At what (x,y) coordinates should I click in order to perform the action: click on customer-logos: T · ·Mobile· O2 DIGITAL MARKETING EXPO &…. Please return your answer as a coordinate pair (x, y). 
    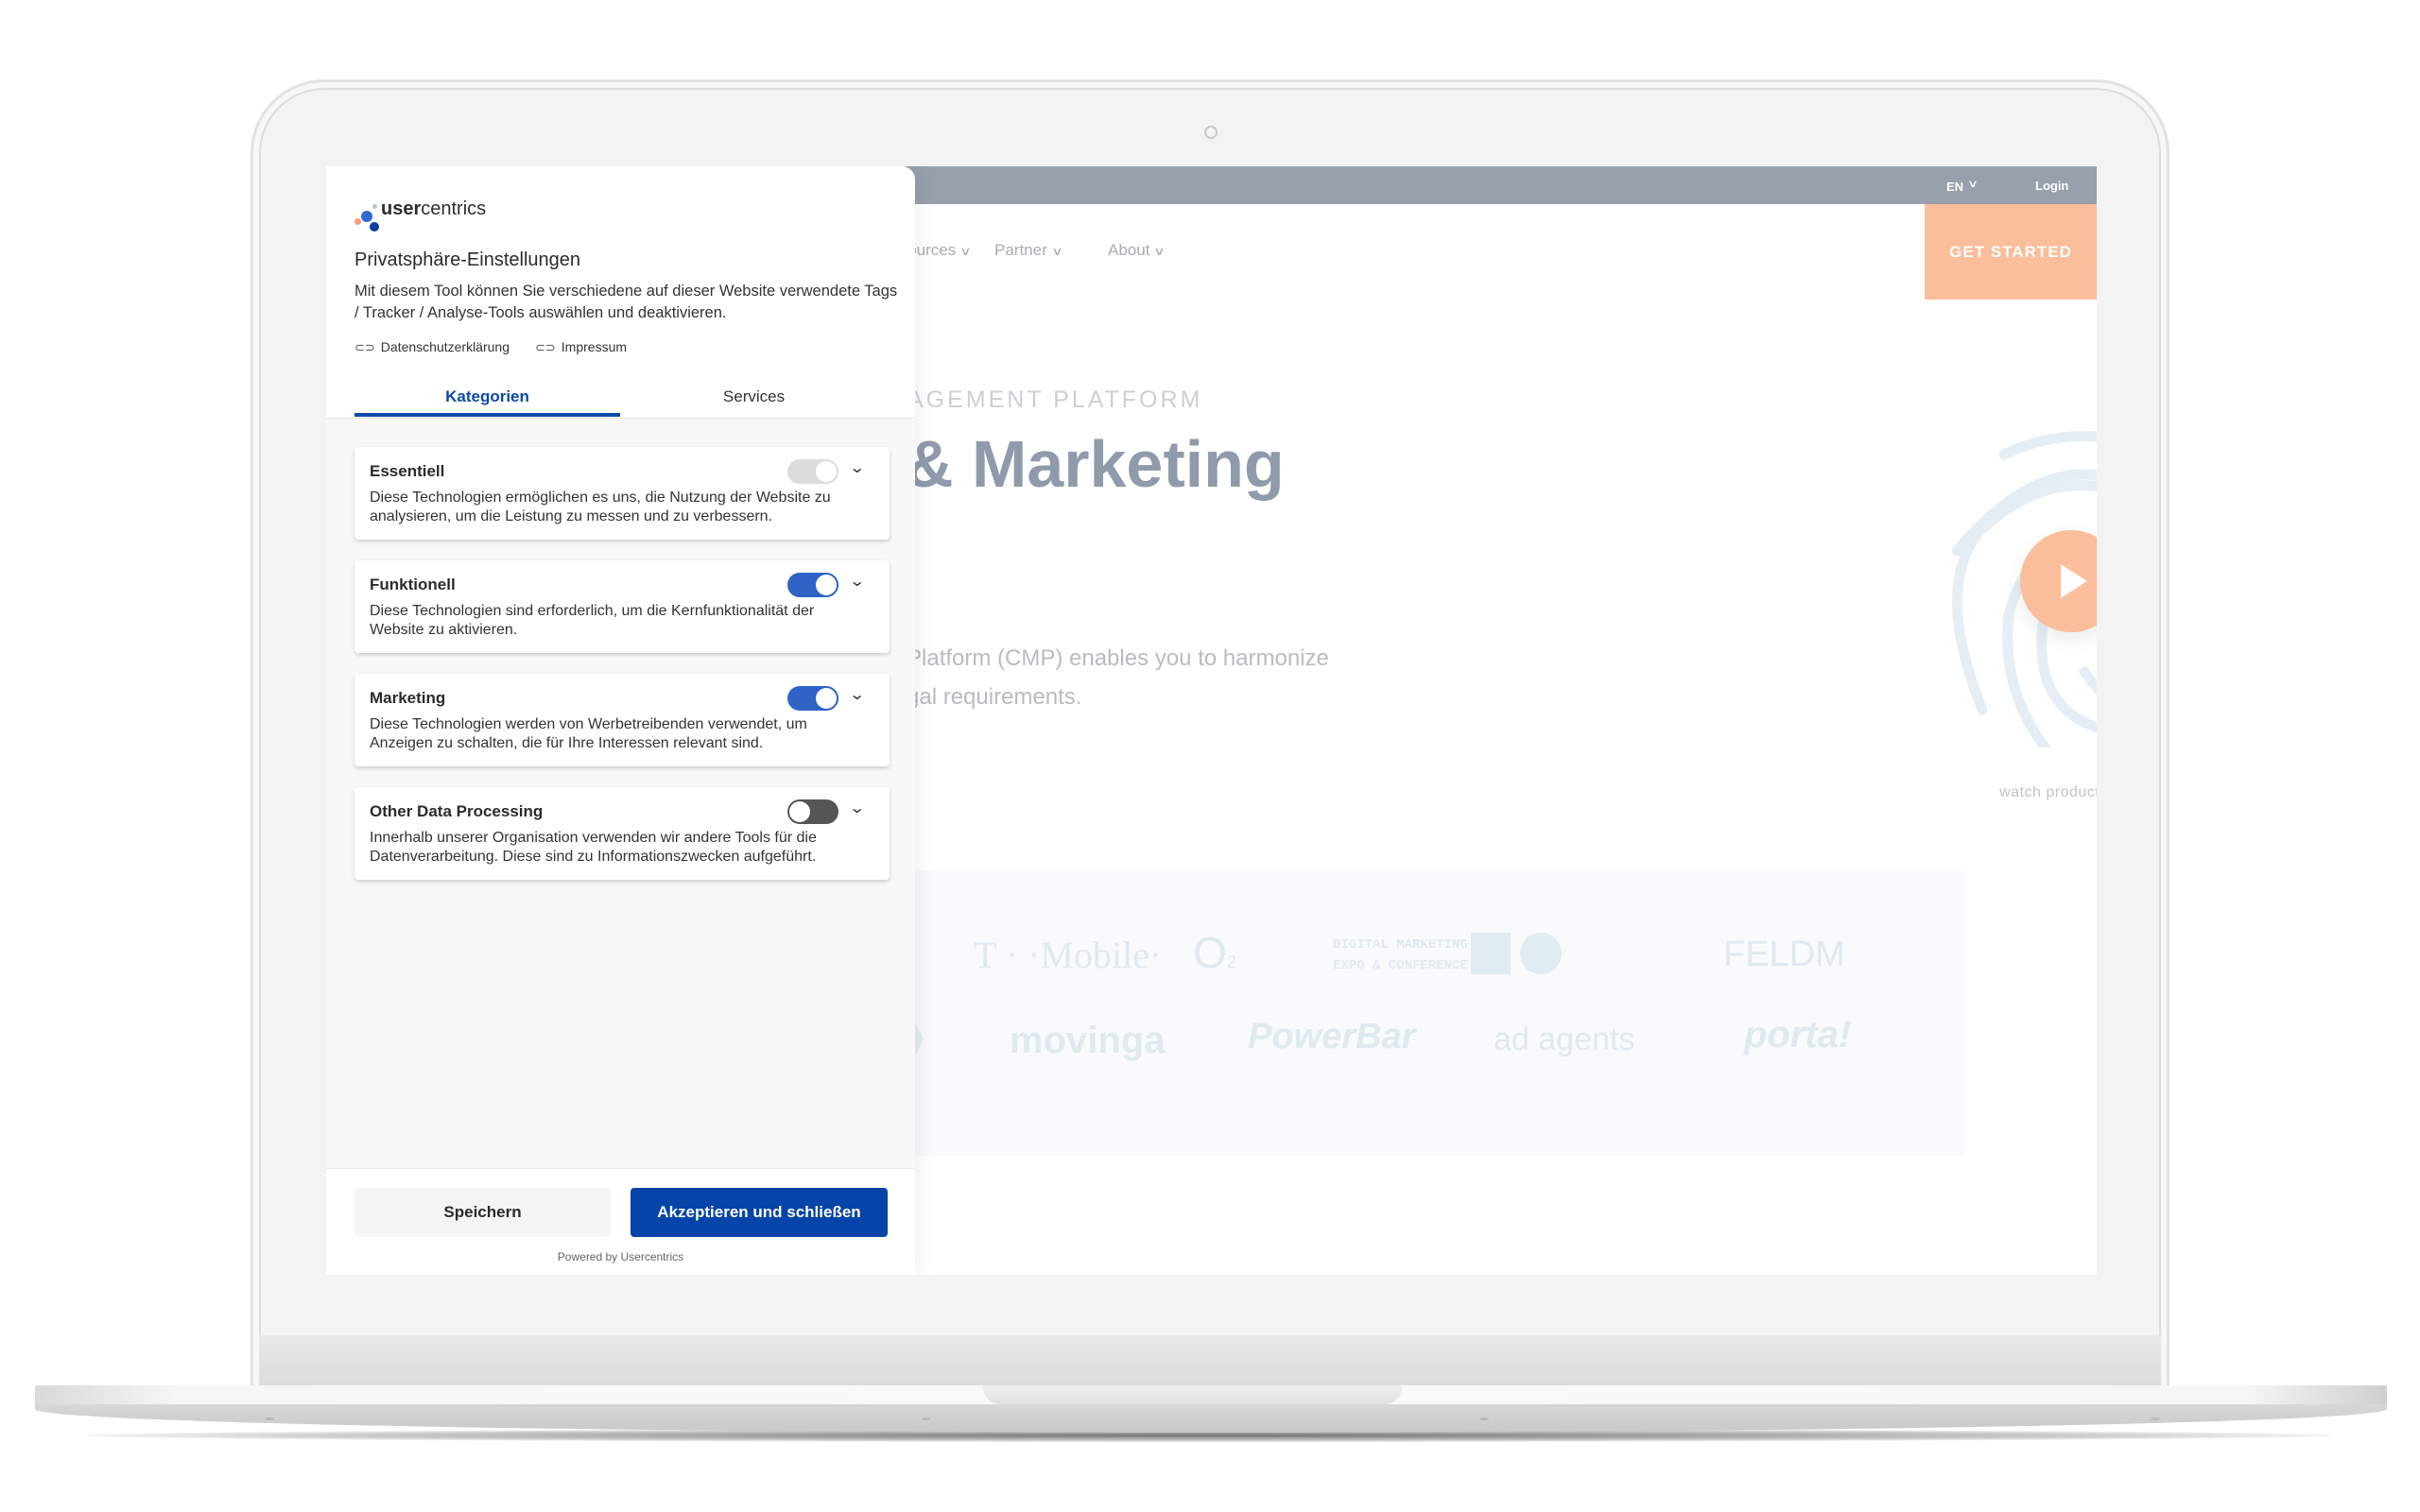
    Looking at the image, I should click on (1426, 1013).